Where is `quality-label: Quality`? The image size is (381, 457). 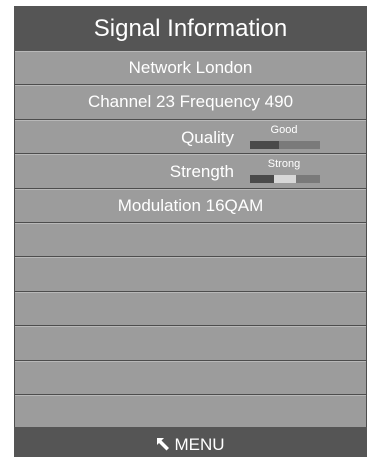 quality-label: Quality is located at coordinates (207, 137).